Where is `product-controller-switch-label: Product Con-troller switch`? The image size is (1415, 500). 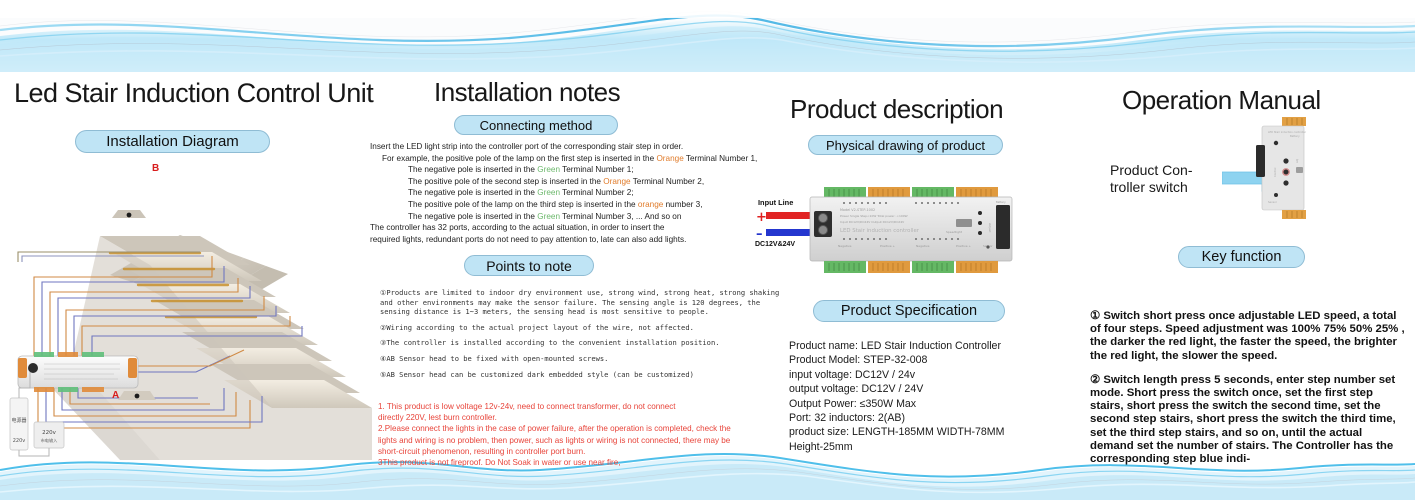
product-controller-switch-label: Product Con-troller switch is located at coordinates (1160, 179).